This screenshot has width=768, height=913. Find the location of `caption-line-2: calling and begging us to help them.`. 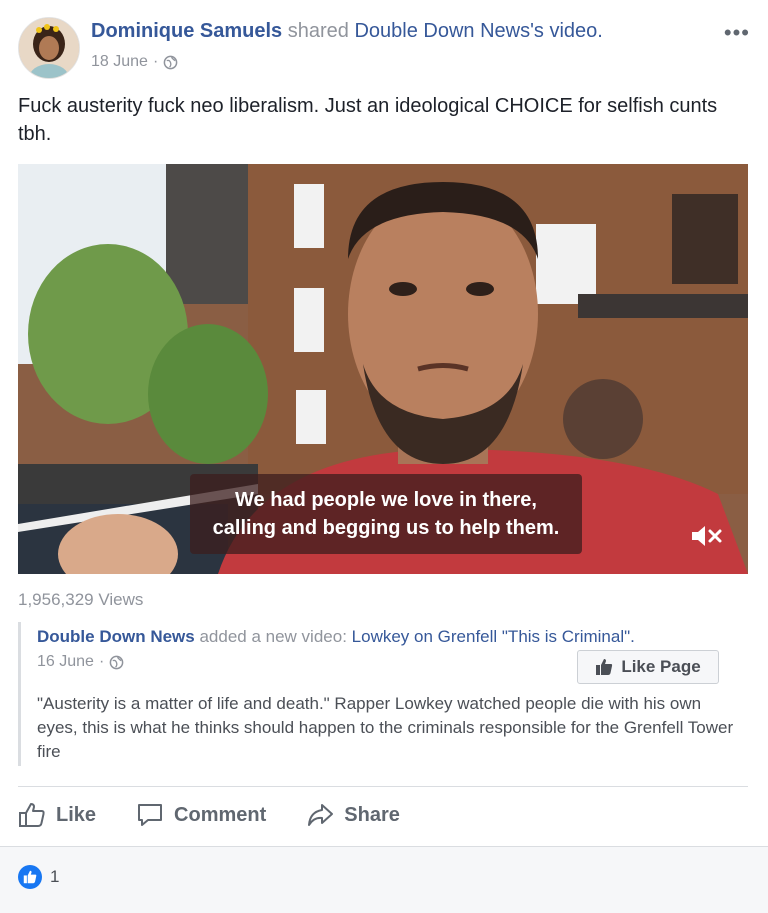

caption-line-2: calling and begging us to help them. is located at coordinates (386, 528).